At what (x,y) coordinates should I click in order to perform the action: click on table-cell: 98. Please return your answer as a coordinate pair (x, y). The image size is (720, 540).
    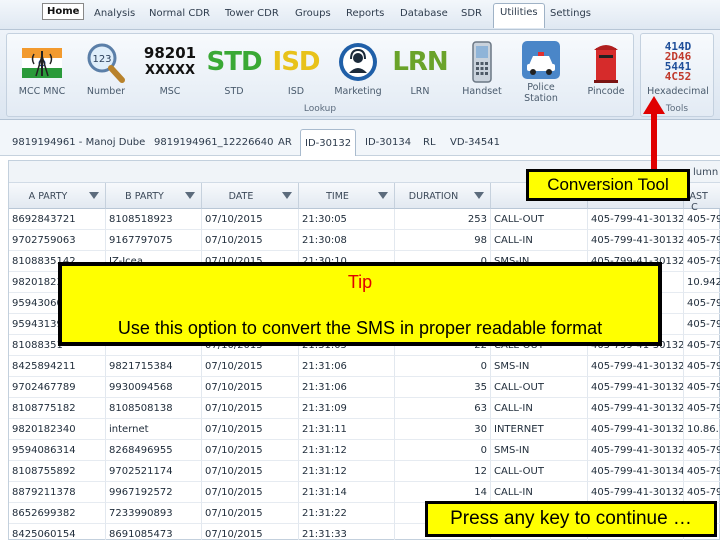
    Looking at the image, I should click on (443, 240).